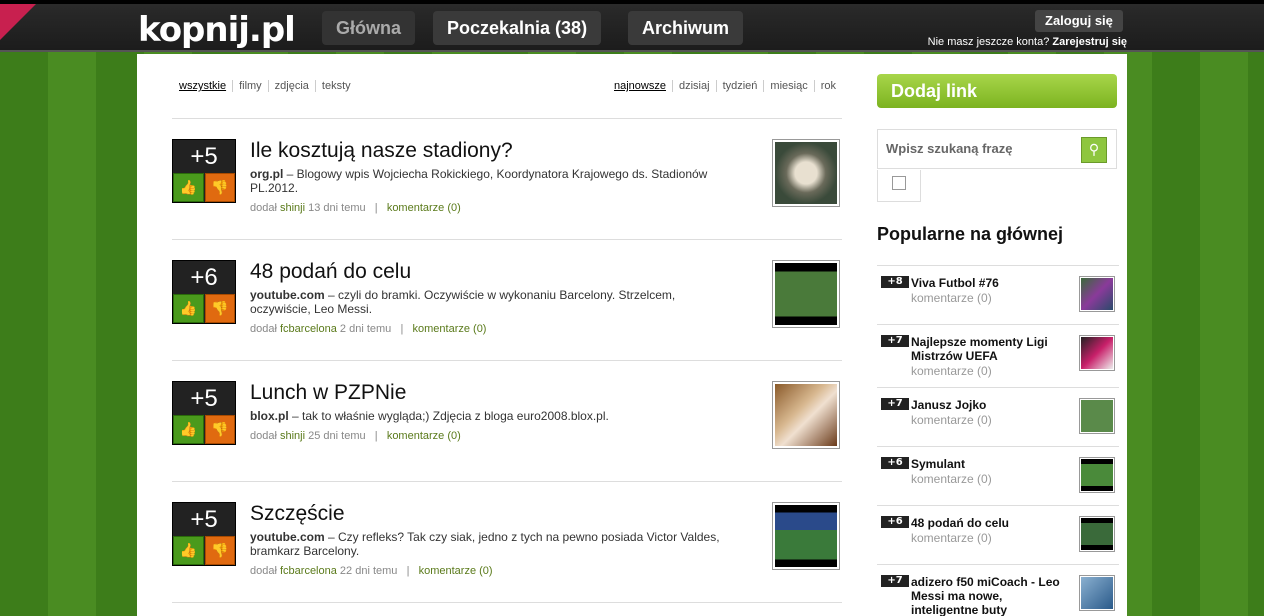 This screenshot has width=1264, height=616. I want to click on item-time: 13 dni temu, so click(337, 208).